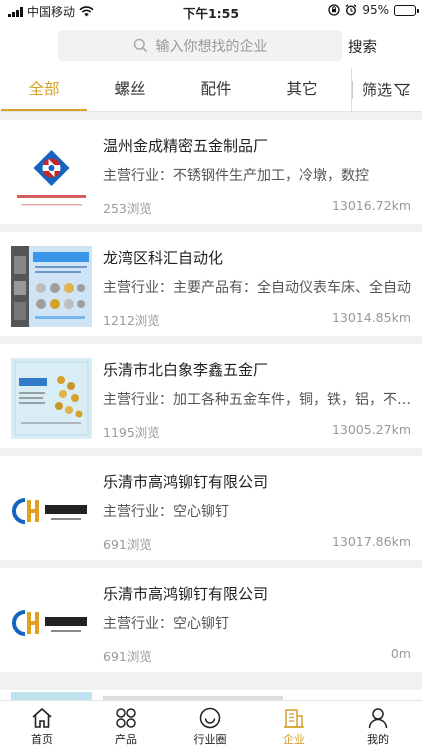  I want to click on search-icon, so click(140, 45).